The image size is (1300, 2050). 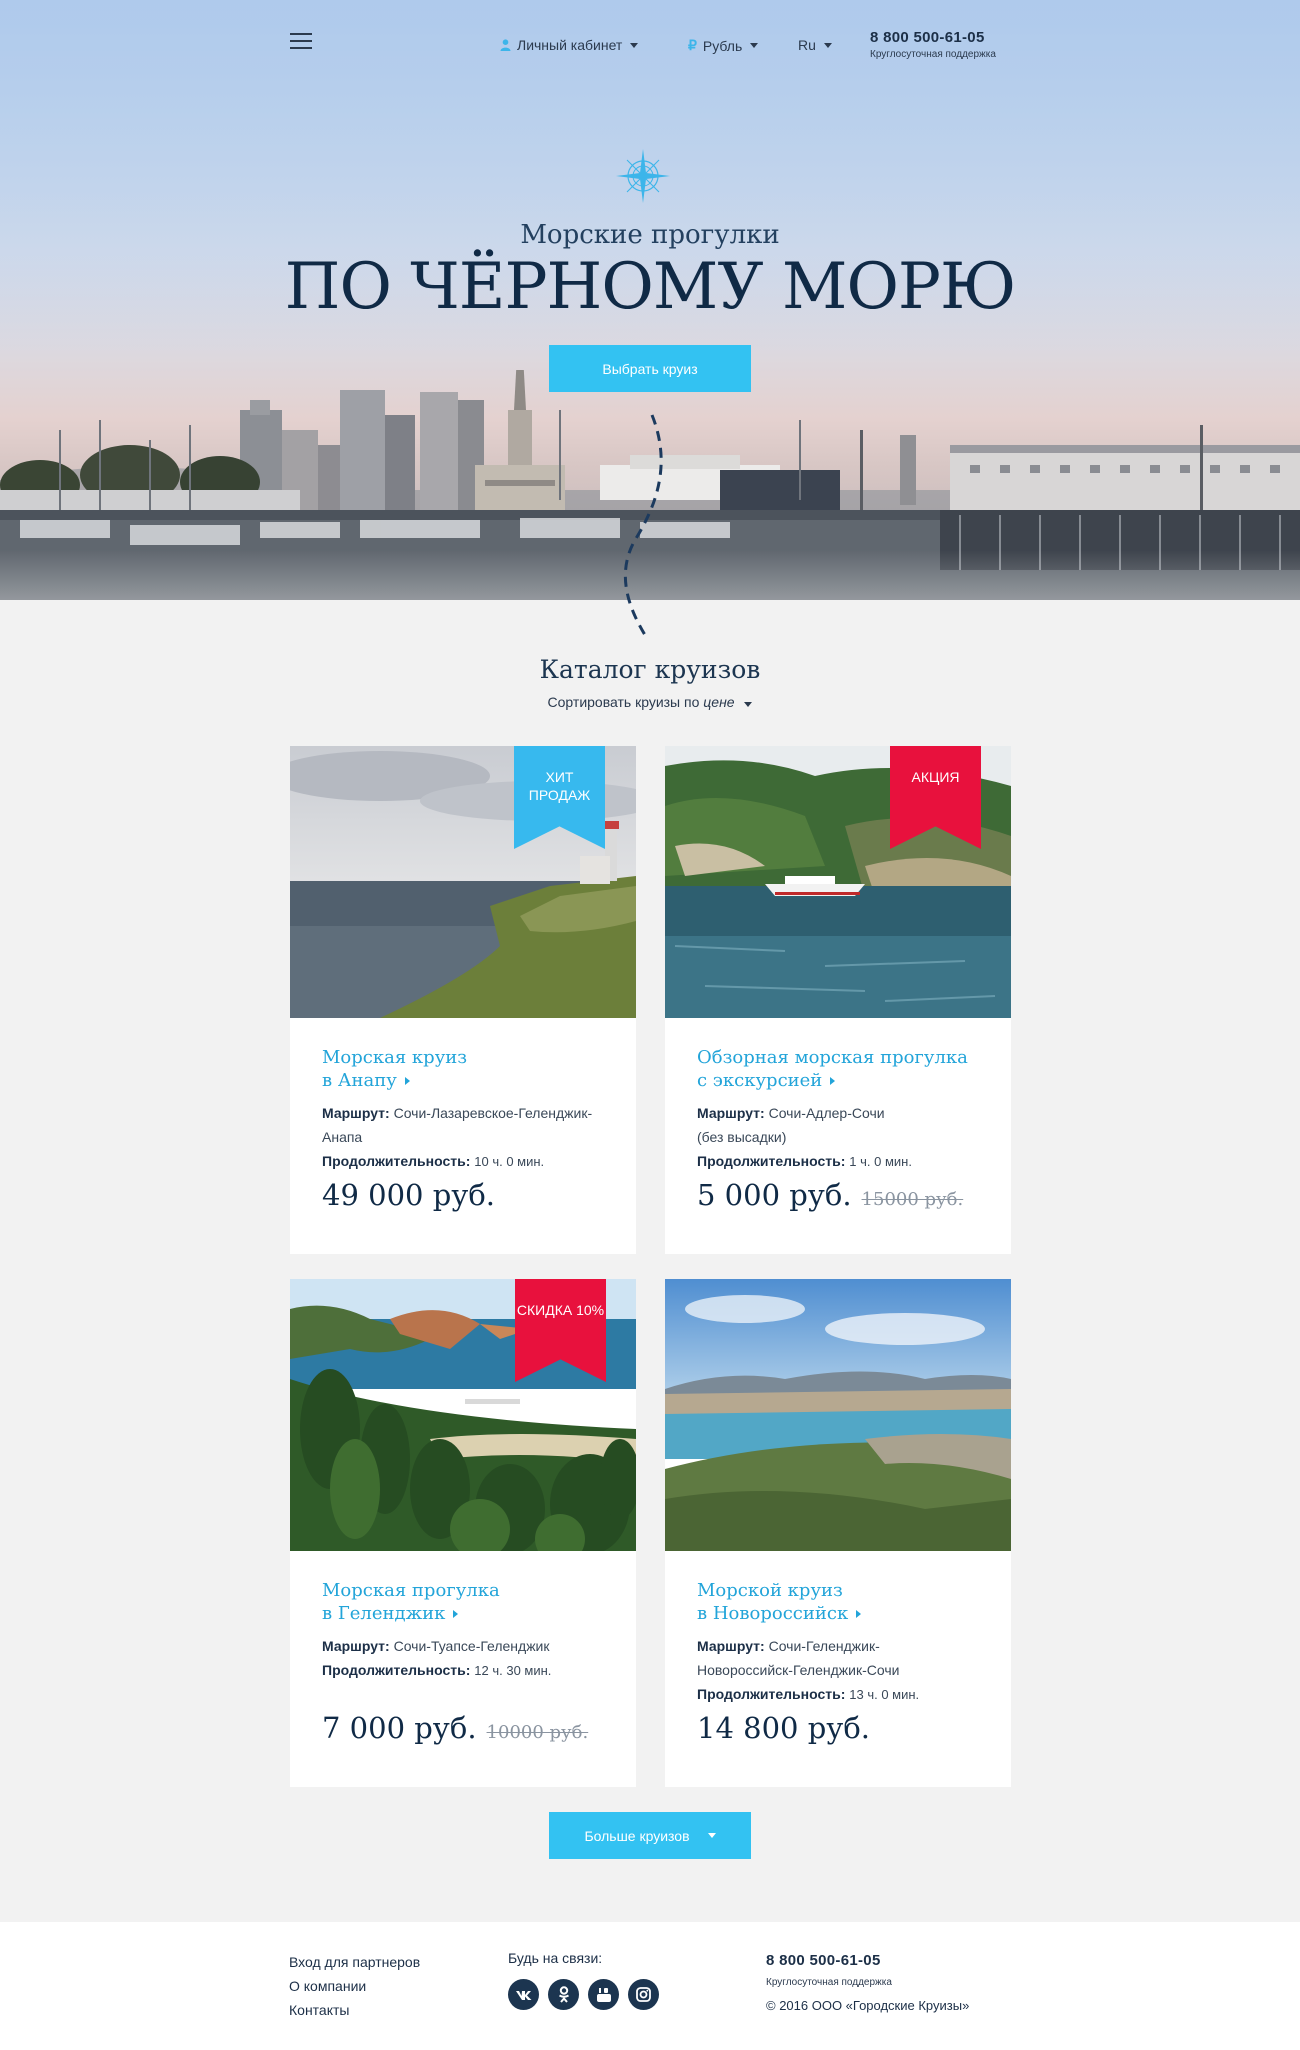 What do you see at coordinates (354, 1962) in the screenshot?
I see `partners-login-link: Вход для партнеров` at bounding box center [354, 1962].